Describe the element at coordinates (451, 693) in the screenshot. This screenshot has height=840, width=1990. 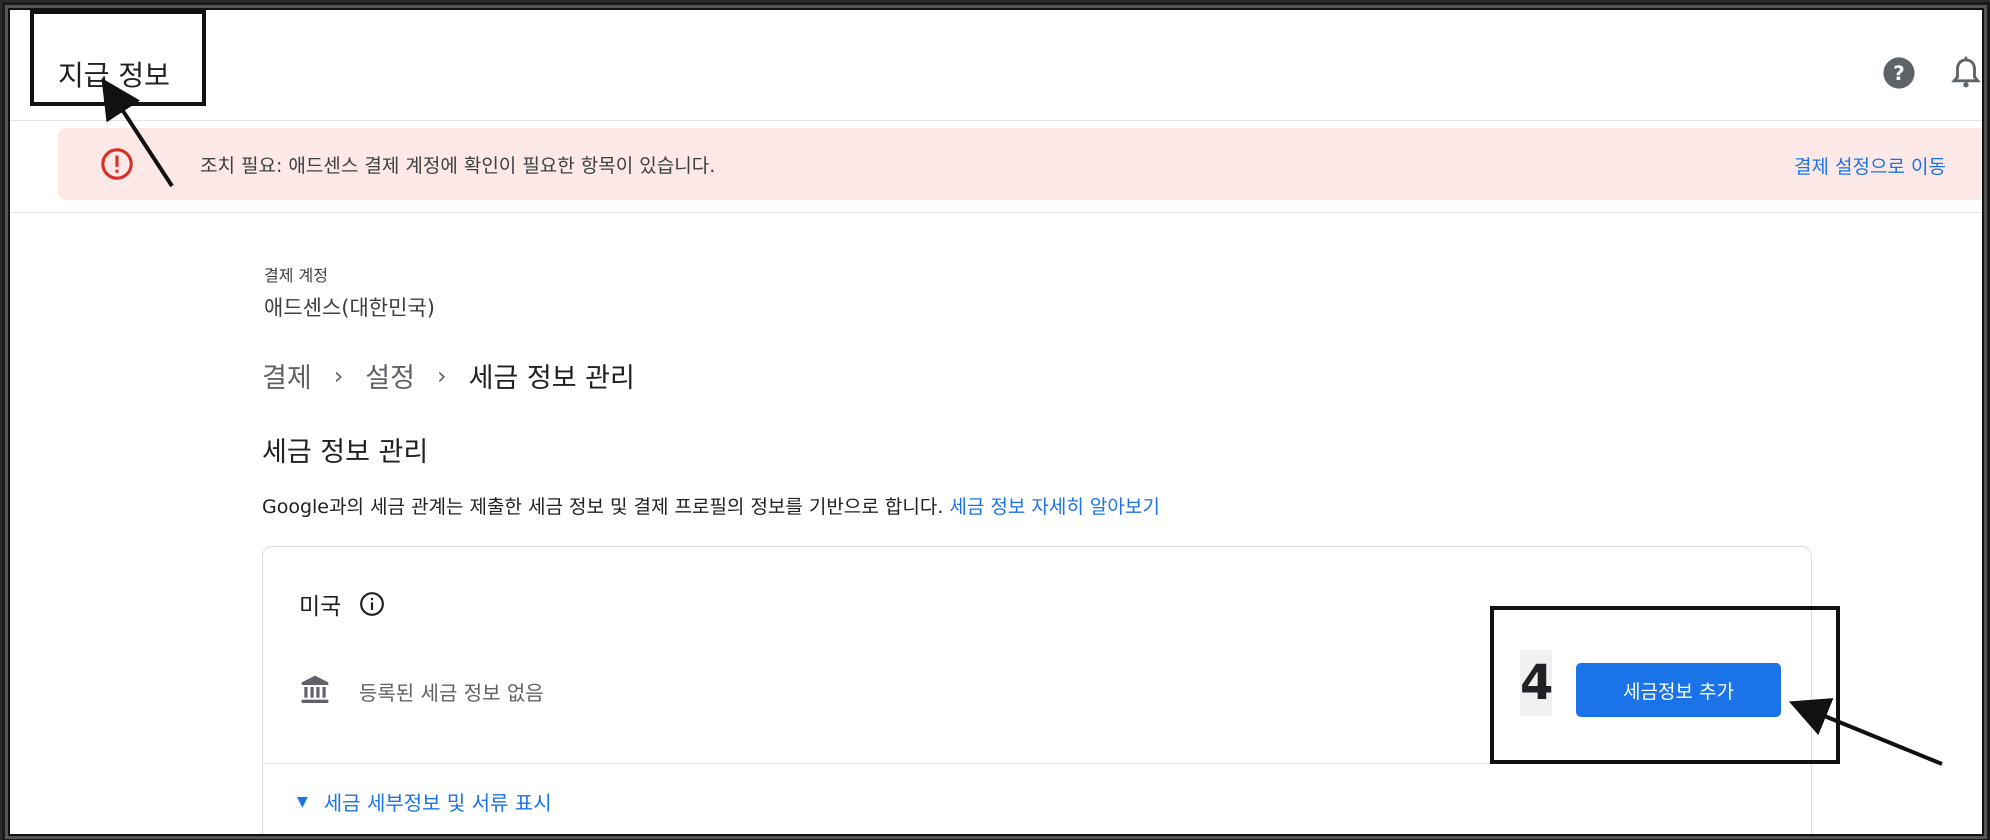
I see `no-tax-info-text: 등록된 세금 정보 없음` at that location.